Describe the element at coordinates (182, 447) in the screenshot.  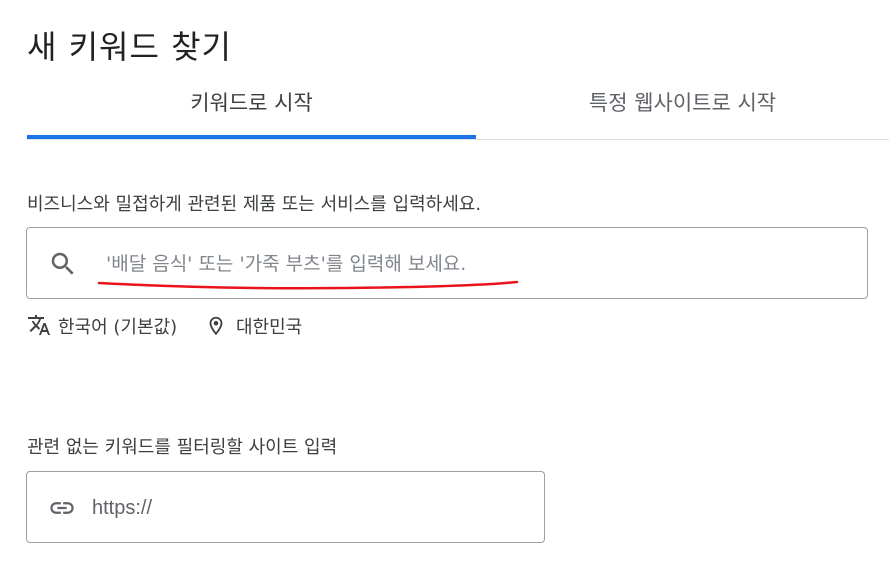
I see `site-filter-label: 관련 없는 키워드를 필터링할 사이트 입력` at that location.